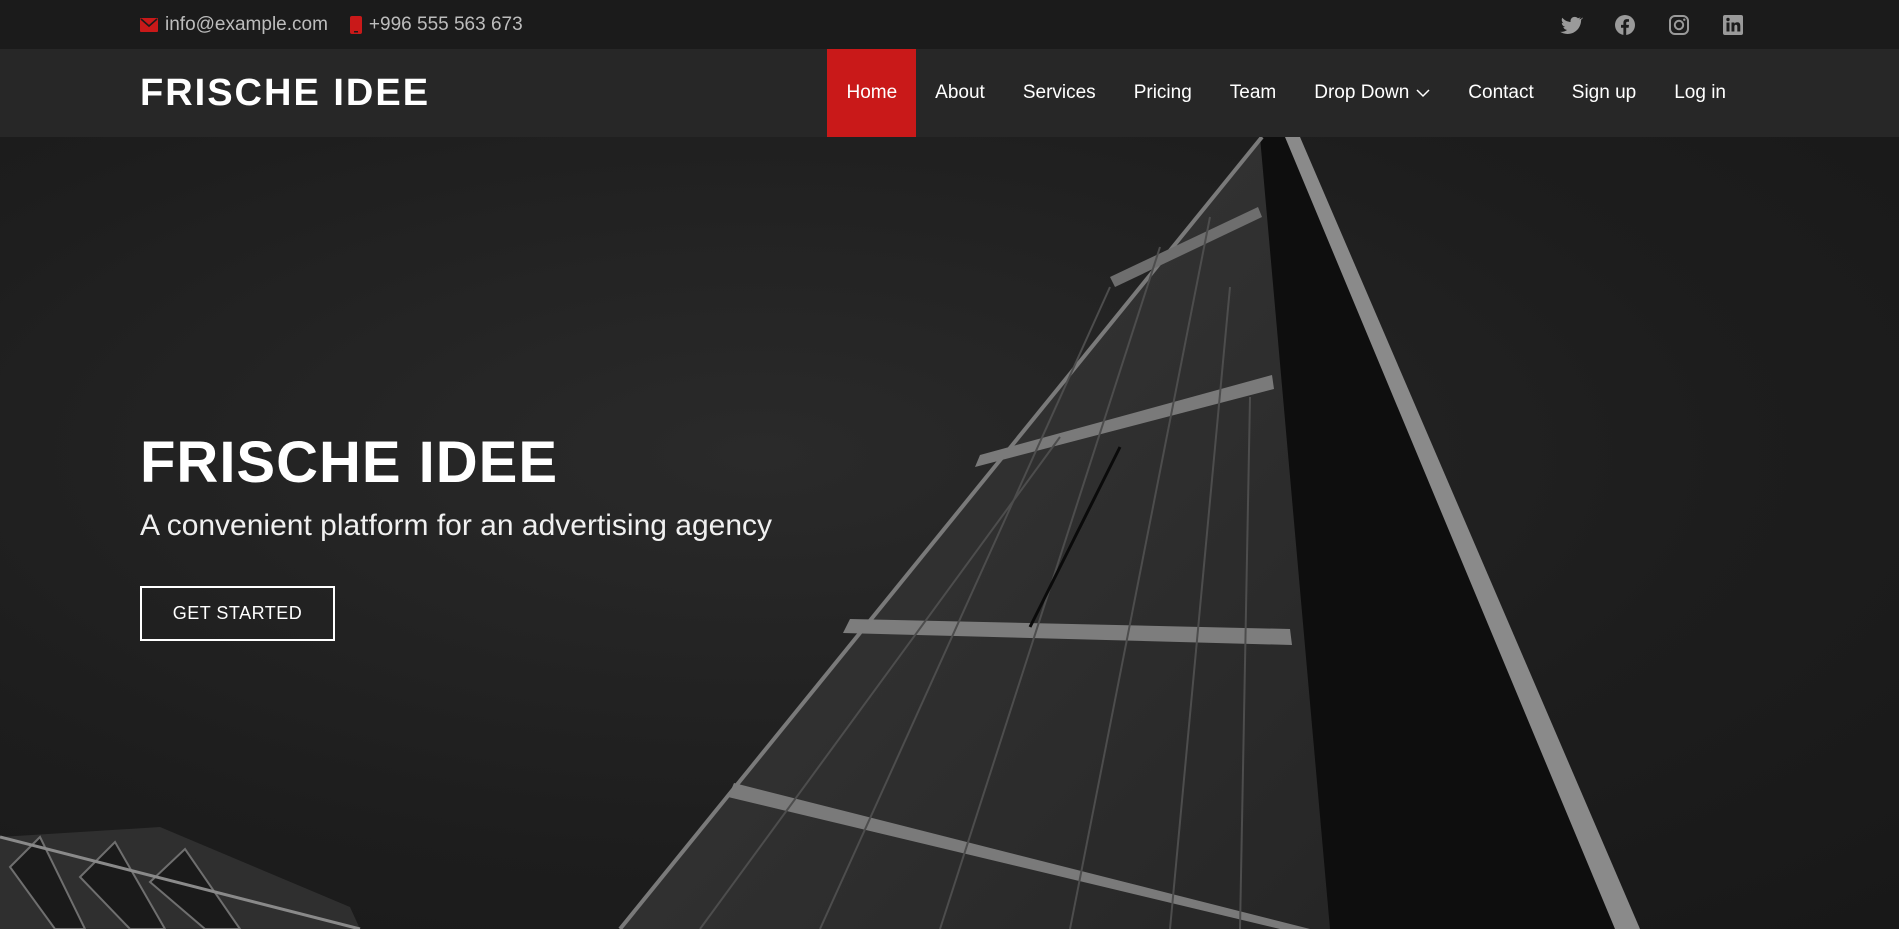 This screenshot has height=929, width=1899. What do you see at coordinates (1733, 25) in the screenshot?
I see `linkedin-icon` at bounding box center [1733, 25].